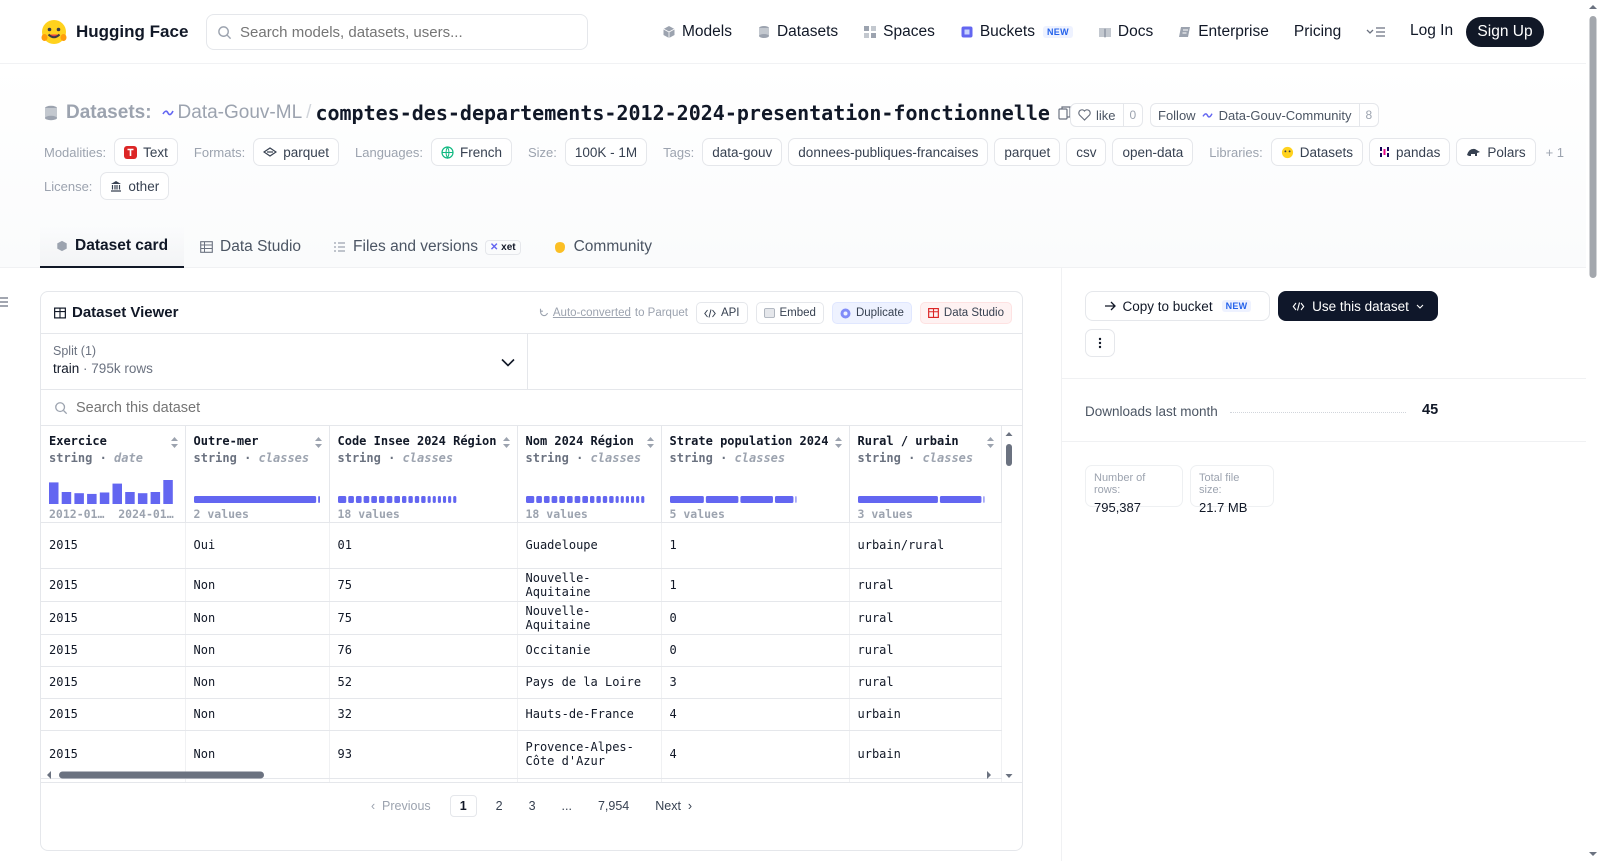 This screenshot has width=1600, height=861. I want to click on tag-data-gouv: data-gouv, so click(742, 152).